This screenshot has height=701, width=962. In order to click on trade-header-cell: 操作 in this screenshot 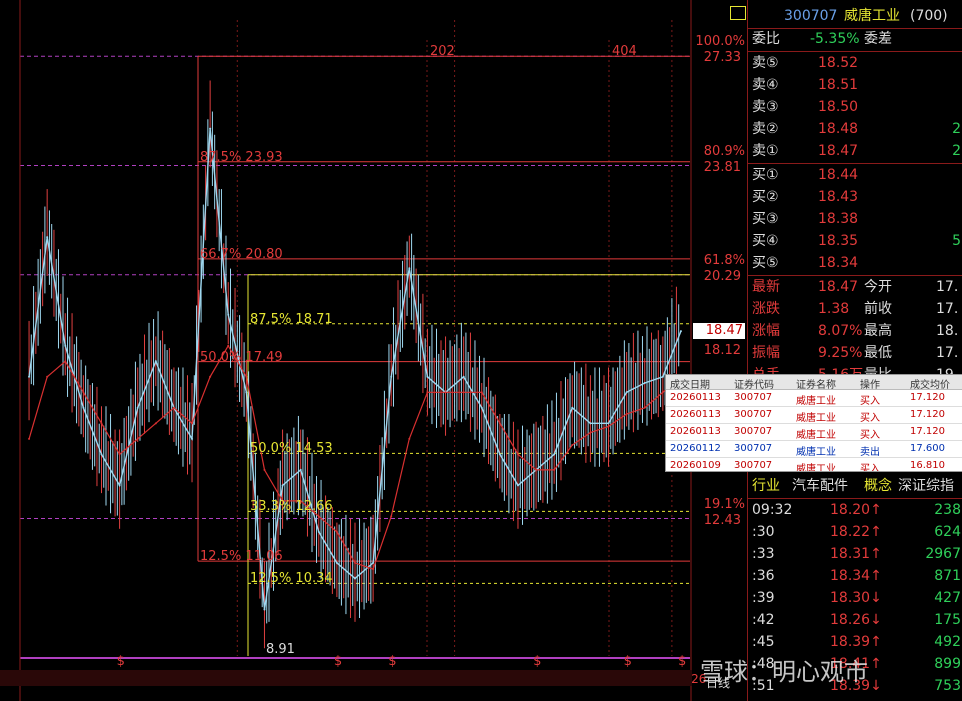, I will do `click(870, 383)`.